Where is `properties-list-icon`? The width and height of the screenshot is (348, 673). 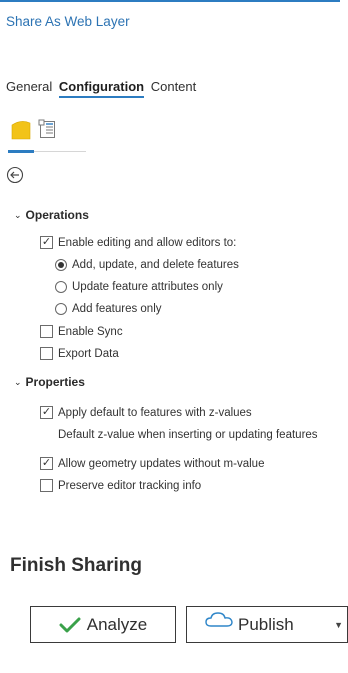
properties-list-icon is located at coordinates (48, 130).